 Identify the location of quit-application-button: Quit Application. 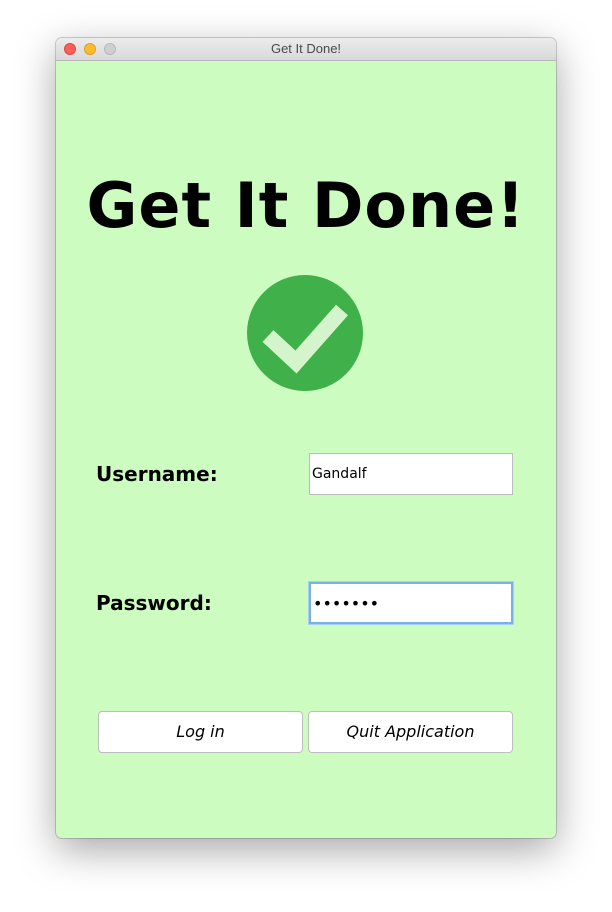
(410, 732).